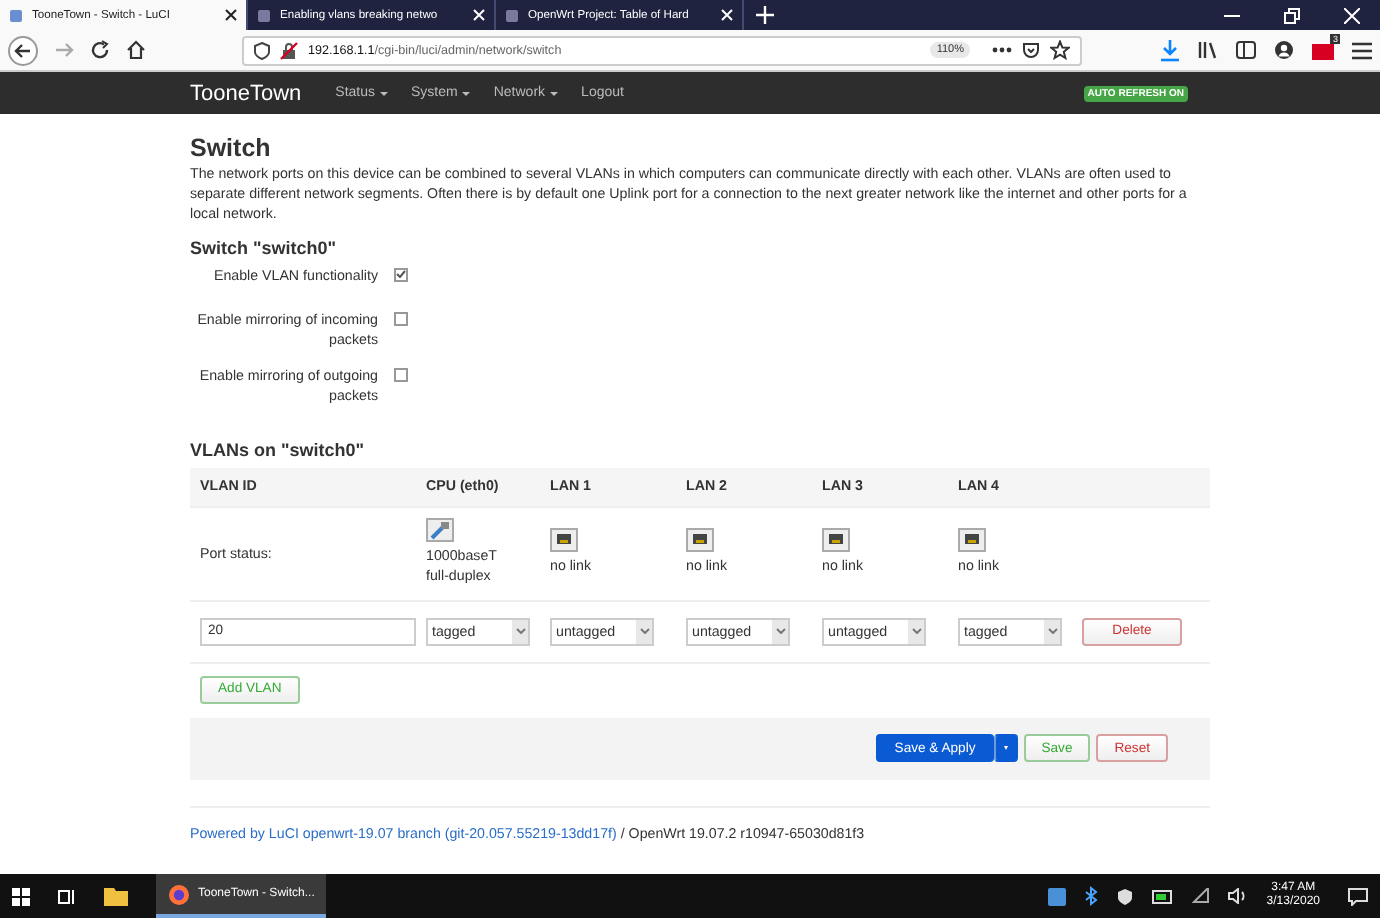 The width and height of the screenshot is (1380, 918). What do you see at coordinates (278, 449) in the screenshot?
I see `section-title: VLANs on "switch0"` at bounding box center [278, 449].